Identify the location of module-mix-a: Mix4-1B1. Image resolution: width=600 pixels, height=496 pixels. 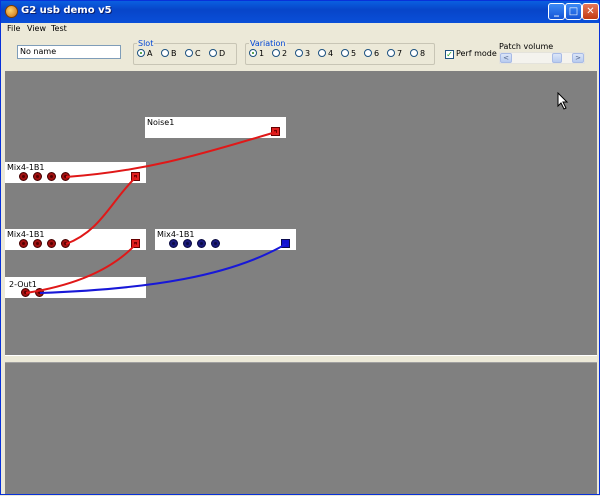
(75, 172).